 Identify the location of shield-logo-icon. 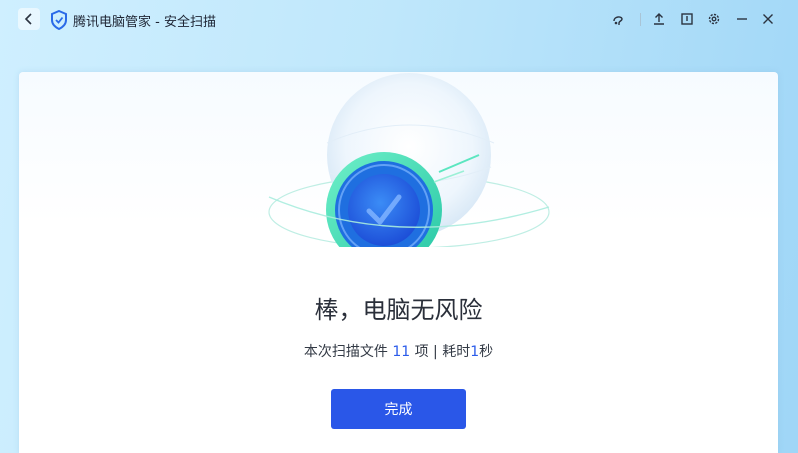
(59, 20).